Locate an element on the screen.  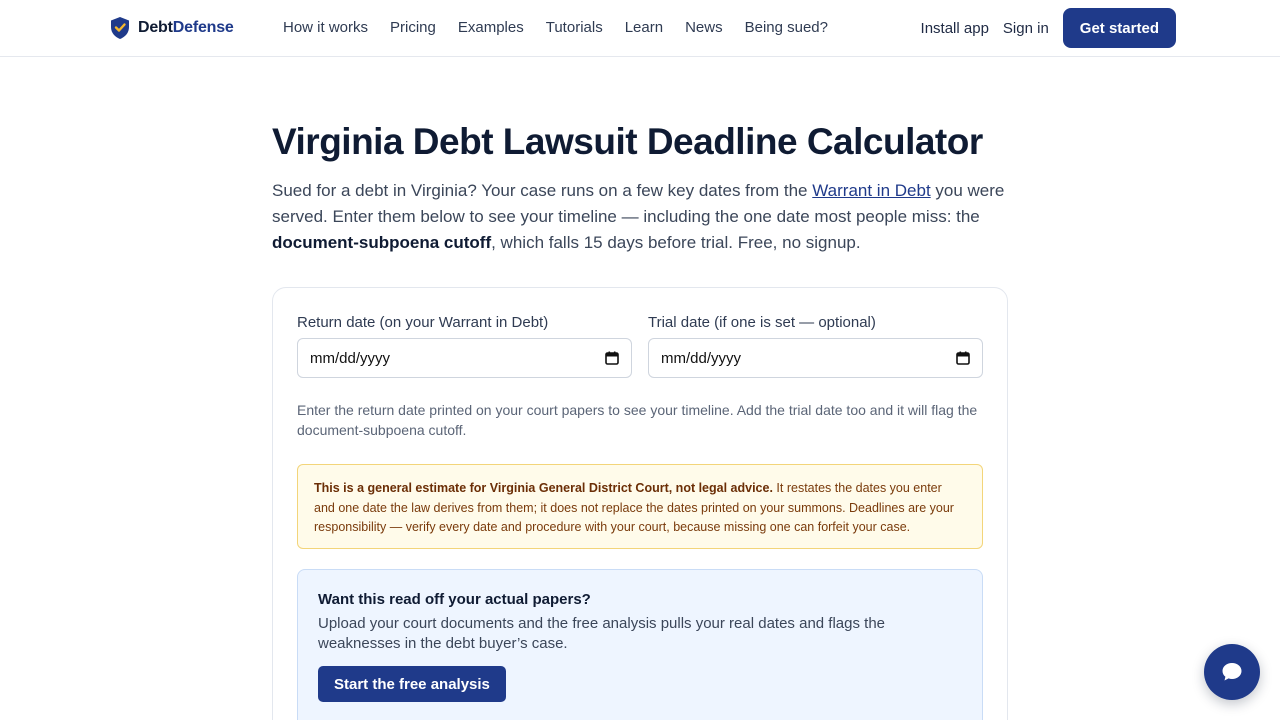
return-date-label: Return date (on your Warrant in Debt) is located at coordinates (423, 322).